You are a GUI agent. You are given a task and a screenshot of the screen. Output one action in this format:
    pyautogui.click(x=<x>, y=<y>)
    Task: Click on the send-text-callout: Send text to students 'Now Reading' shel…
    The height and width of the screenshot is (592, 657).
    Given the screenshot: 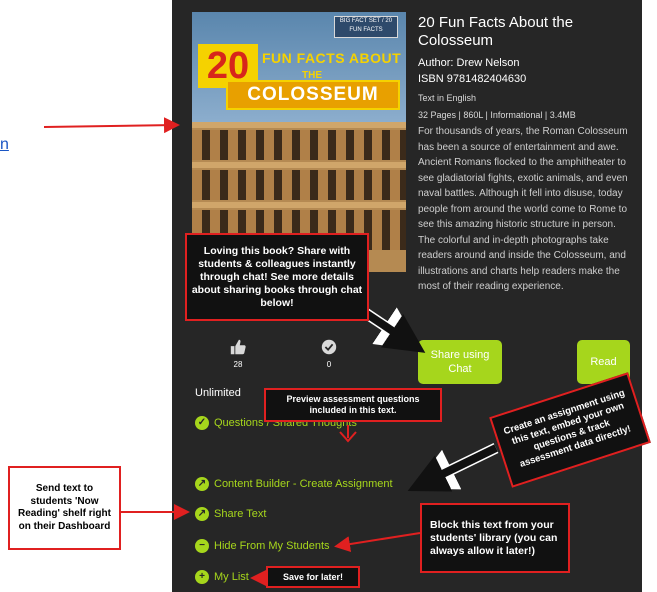 What is the action you would take?
    pyautogui.click(x=64, y=508)
    